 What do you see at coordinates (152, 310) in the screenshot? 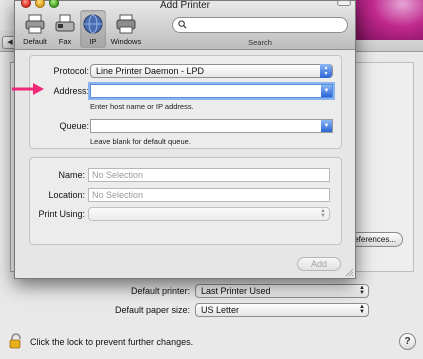
I see `default-paper-label: Default paper size:` at bounding box center [152, 310].